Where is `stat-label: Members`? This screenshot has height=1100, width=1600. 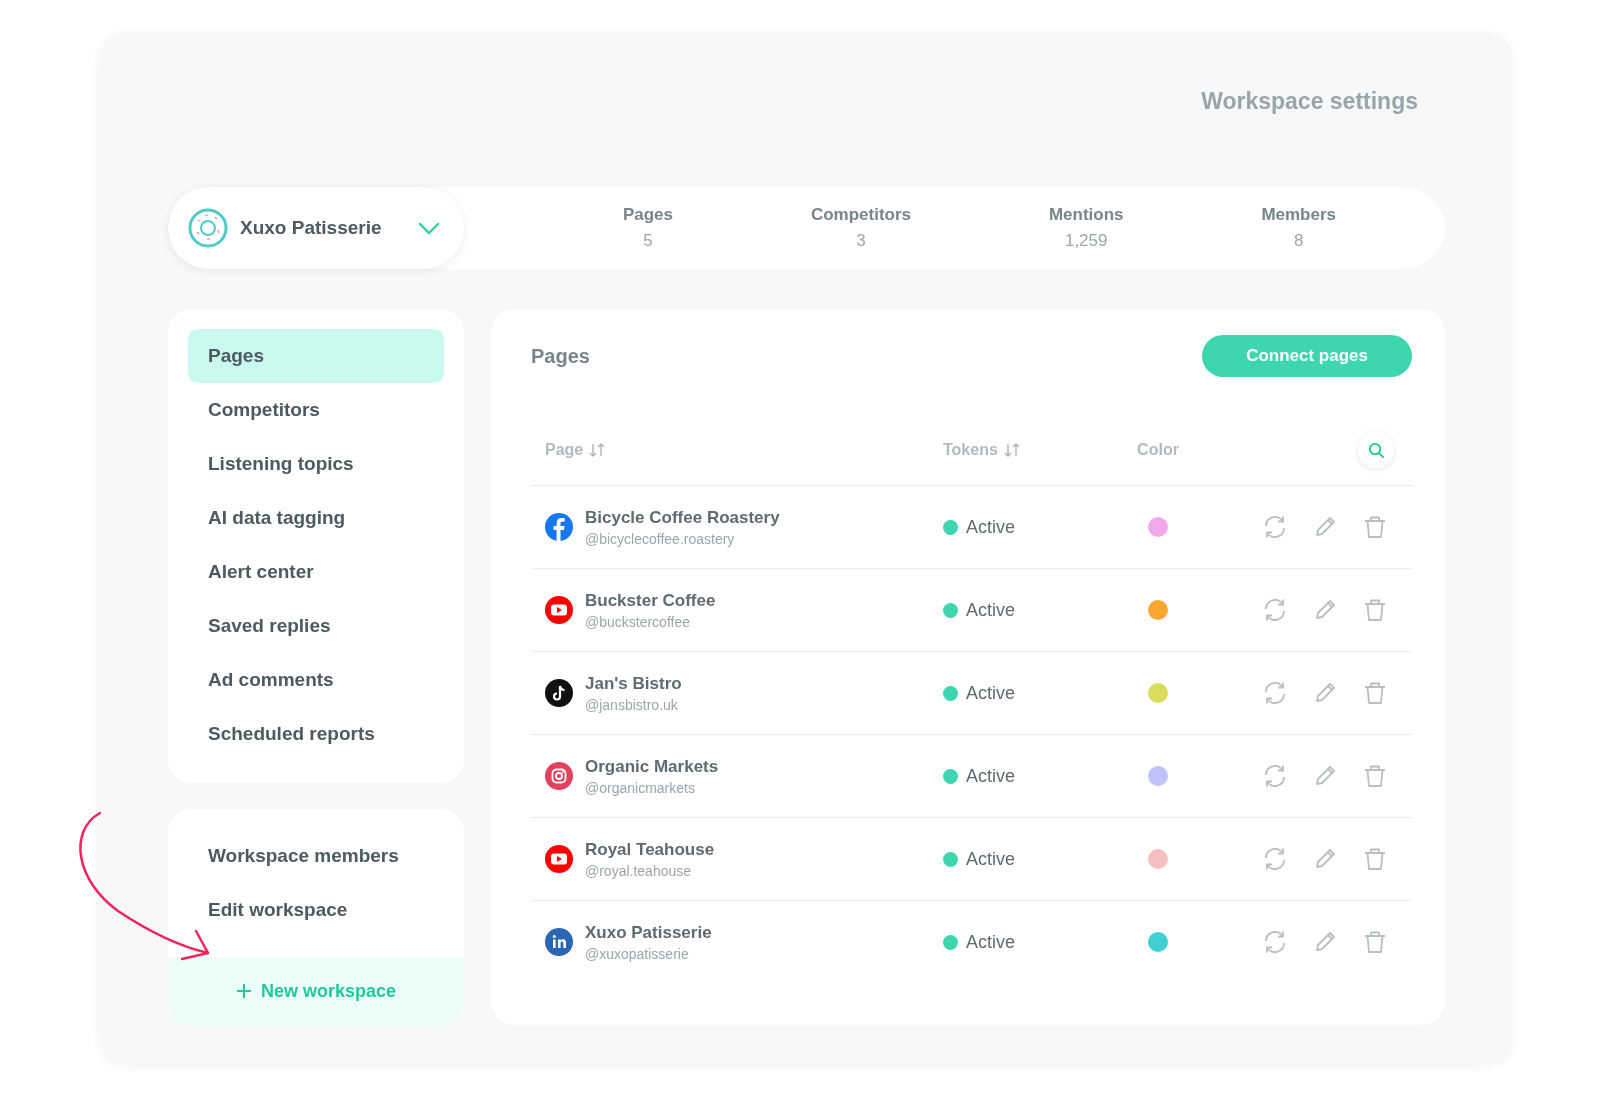
stat-label: Members is located at coordinates (1299, 215).